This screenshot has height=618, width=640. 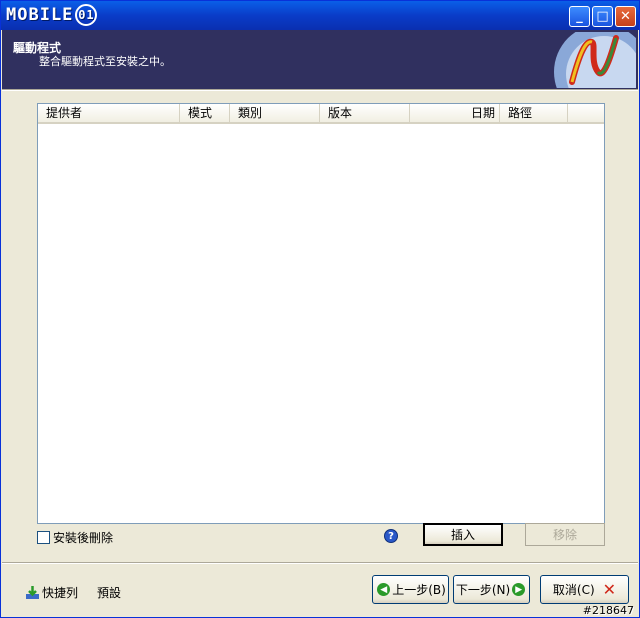 What do you see at coordinates (595, 60) in the screenshot?
I see `header-logo-art` at bounding box center [595, 60].